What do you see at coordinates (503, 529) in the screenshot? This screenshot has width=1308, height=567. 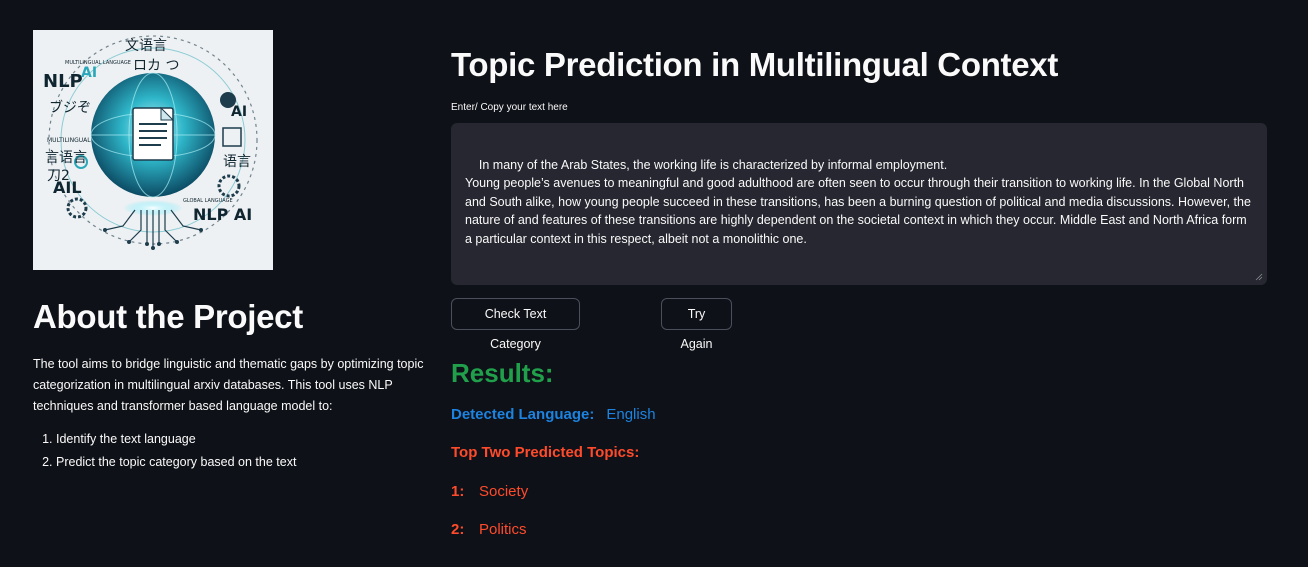 I see `topic-label: Politics` at bounding box center [503, 529].